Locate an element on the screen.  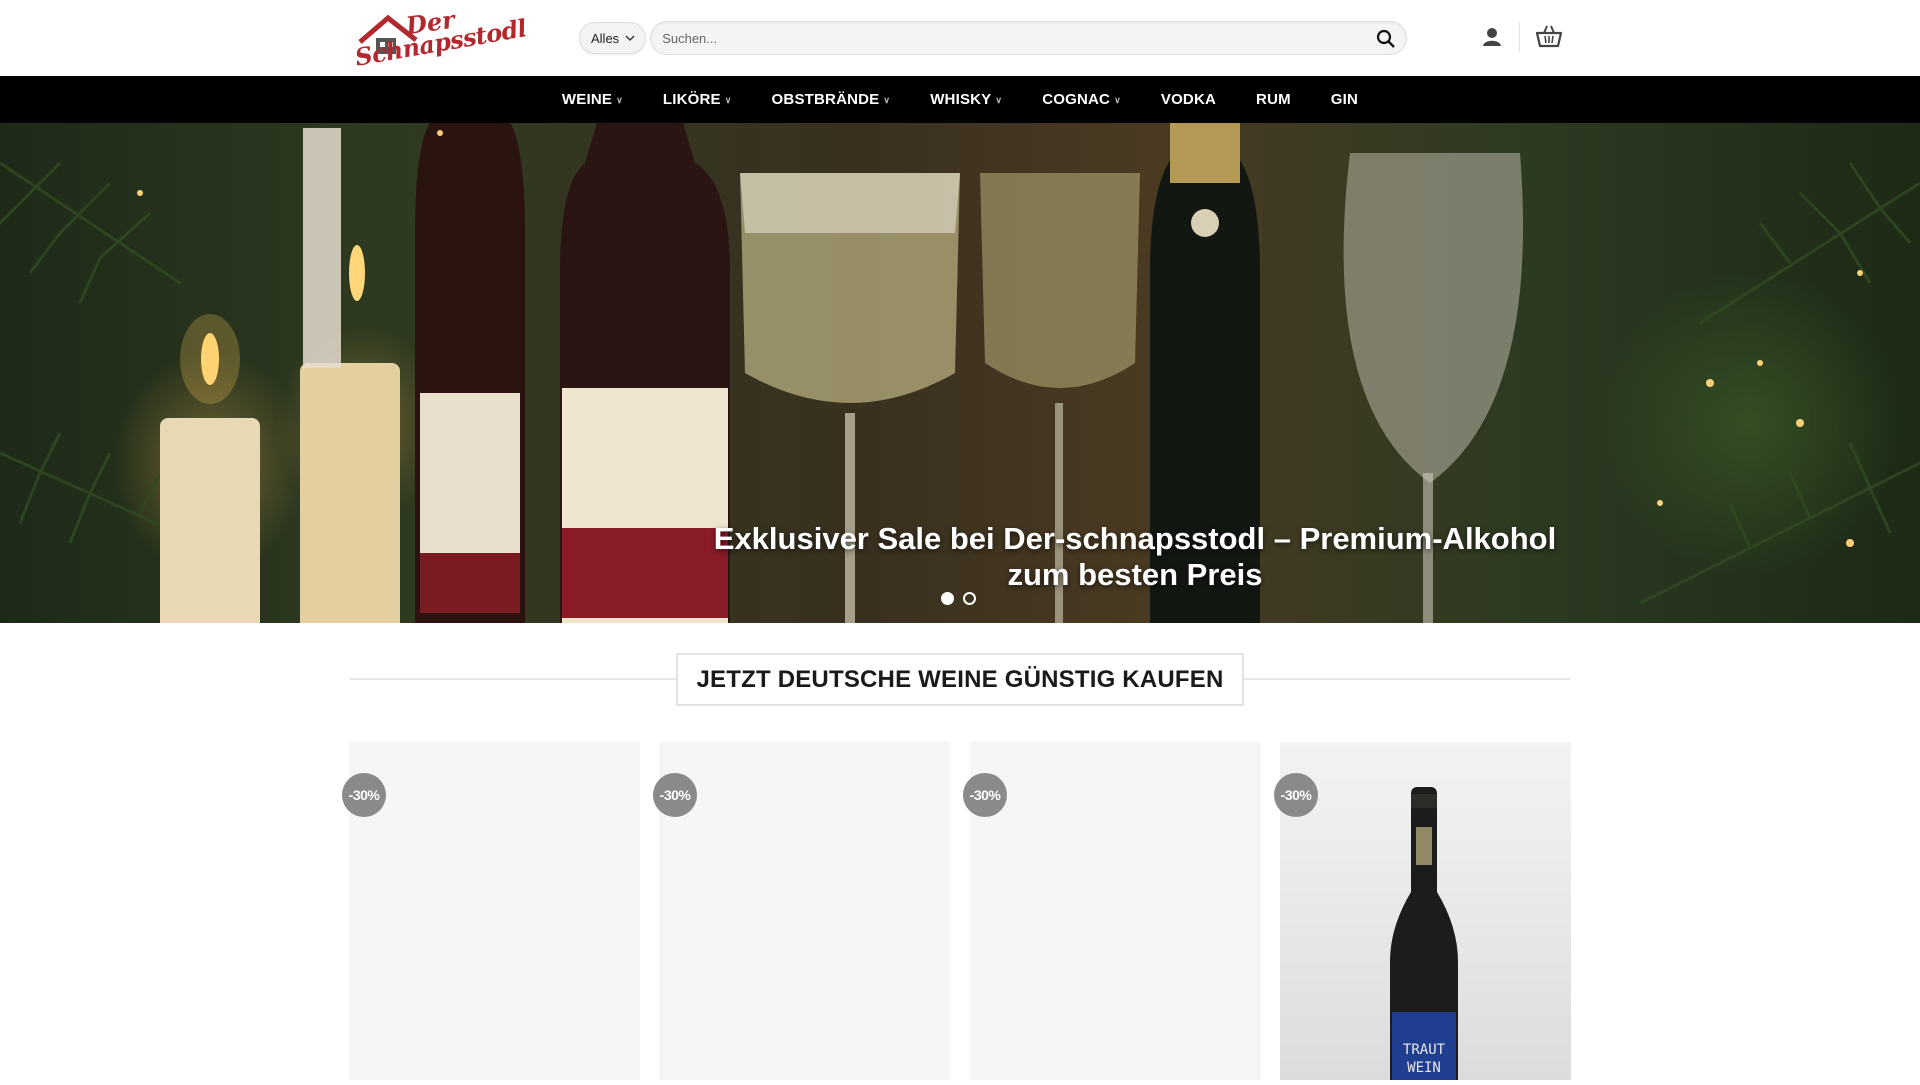
nav-label: WEINE is located at coordinates (587, 99).